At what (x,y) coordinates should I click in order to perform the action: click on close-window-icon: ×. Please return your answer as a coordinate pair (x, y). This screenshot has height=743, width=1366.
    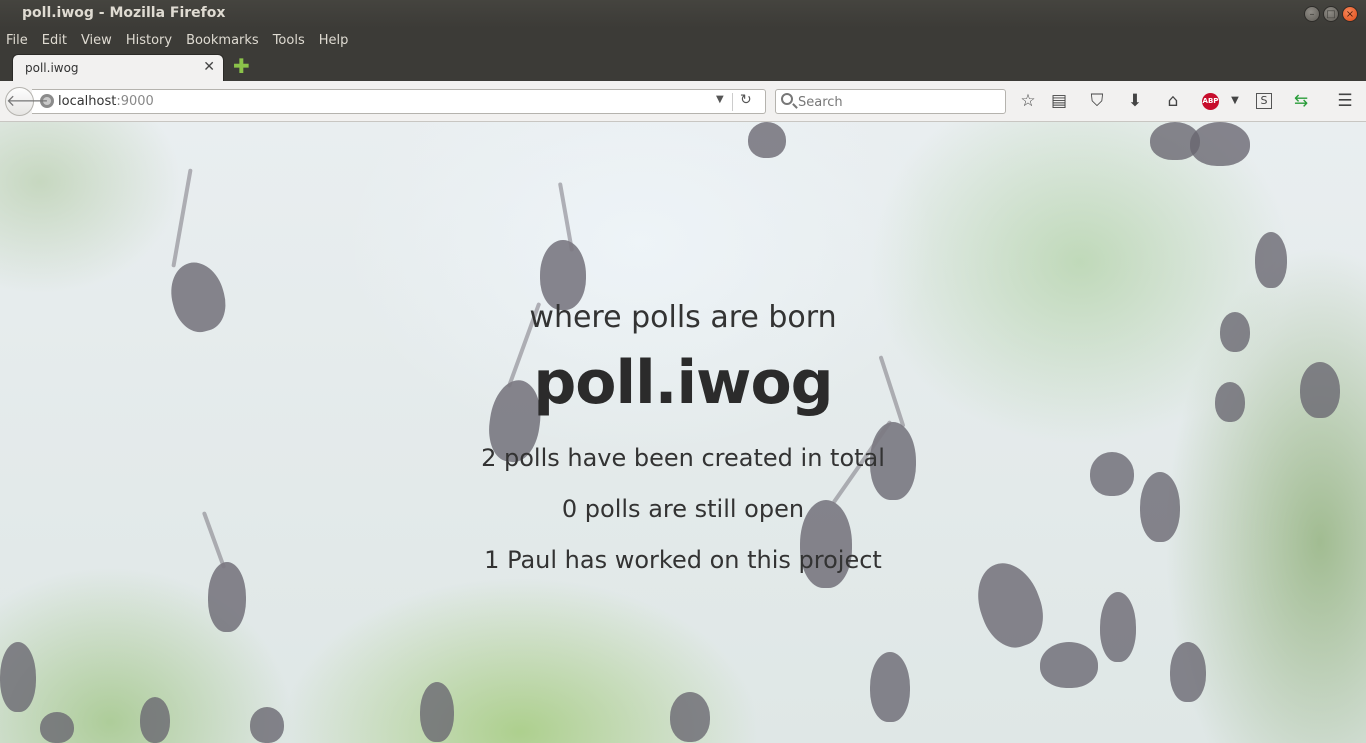
    Looking at the image, I should click on (1350, 14).